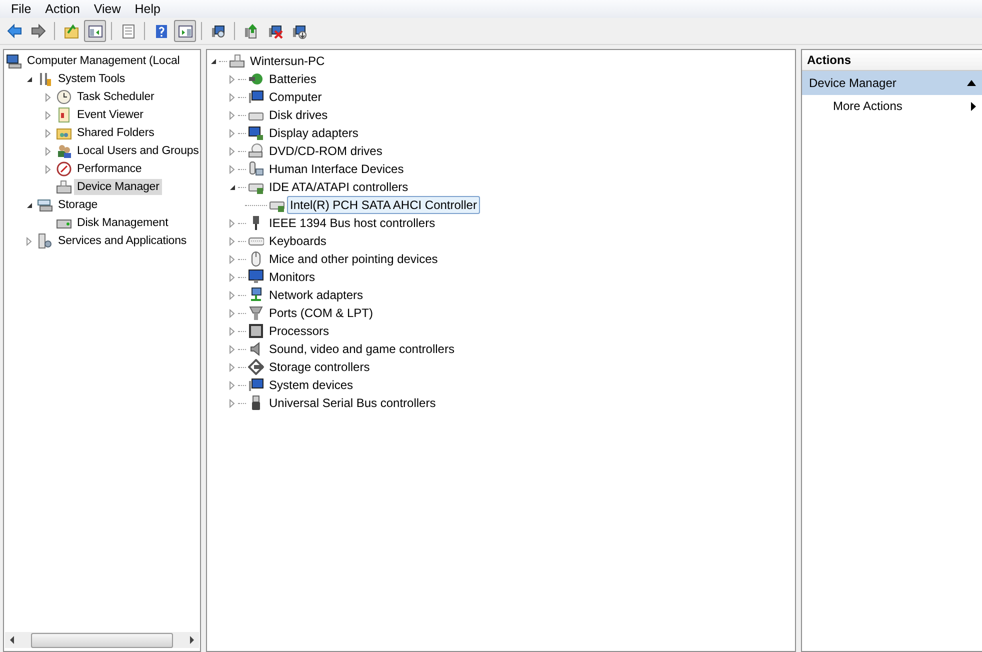 Image resolution: width=982 pixels, height=652 pixels. What do you see at coordinates (311, 385) in the screenshot?
I see `tree-item: System devices` at bounding box center [311, 385].